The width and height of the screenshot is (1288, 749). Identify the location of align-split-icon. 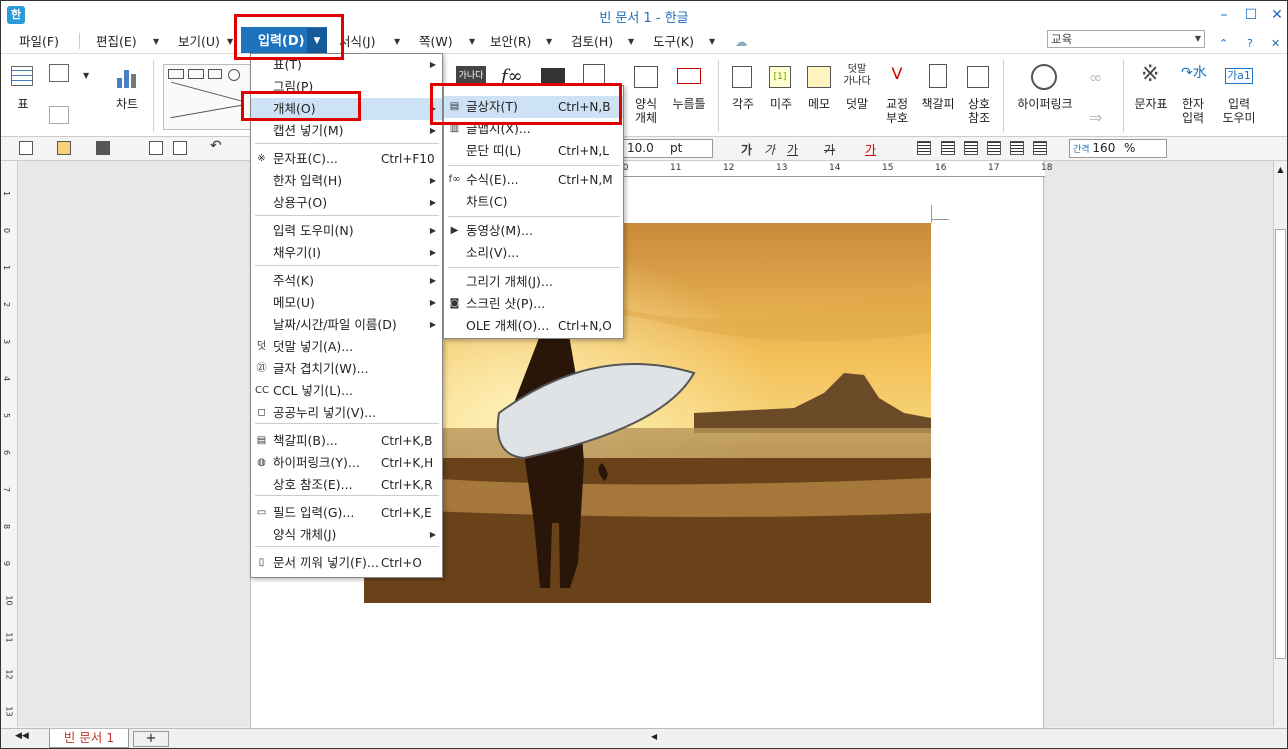
(1040, 148).